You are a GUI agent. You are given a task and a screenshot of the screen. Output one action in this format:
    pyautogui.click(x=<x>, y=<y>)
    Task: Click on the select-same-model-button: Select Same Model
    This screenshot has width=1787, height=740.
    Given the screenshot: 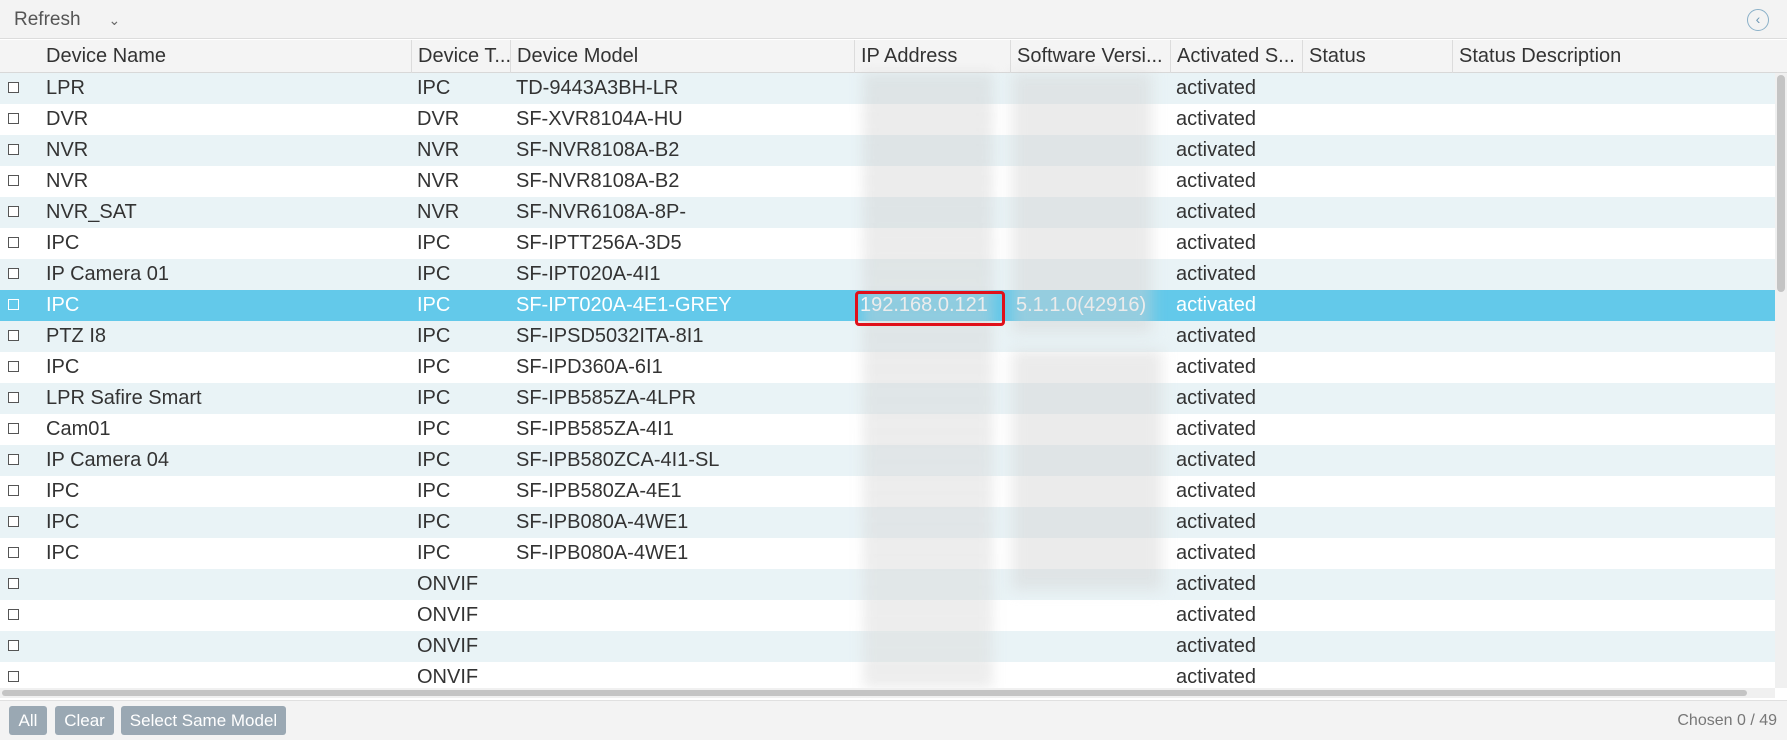 What is the action you would take?
    pyautogui.click(x=203, y=720)
    